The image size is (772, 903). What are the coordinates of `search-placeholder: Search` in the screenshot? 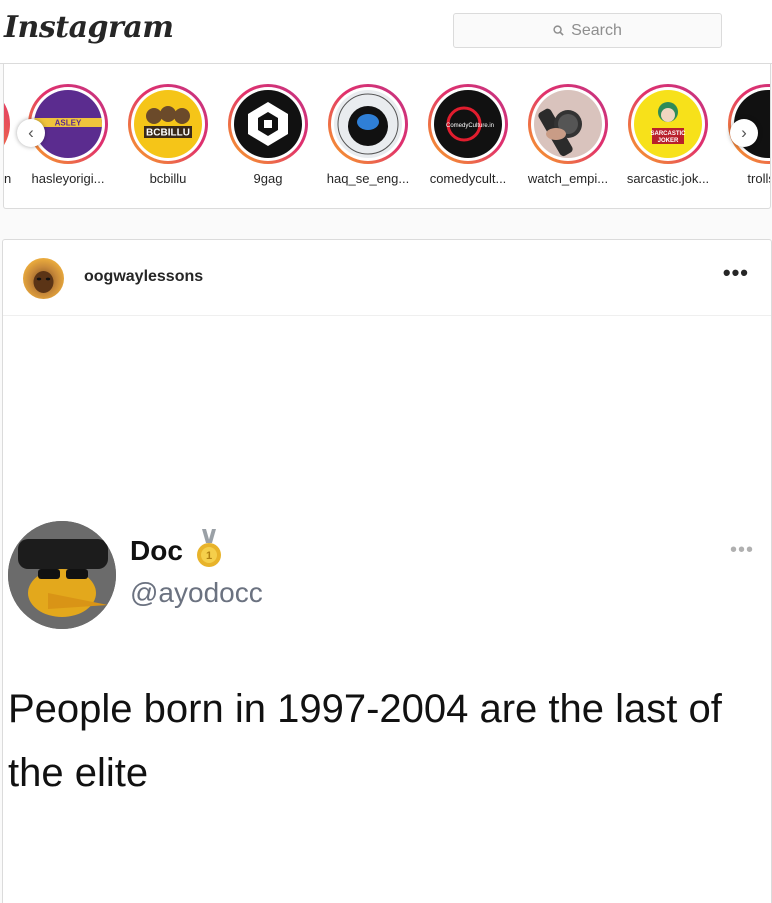 It's located at (596, 30).